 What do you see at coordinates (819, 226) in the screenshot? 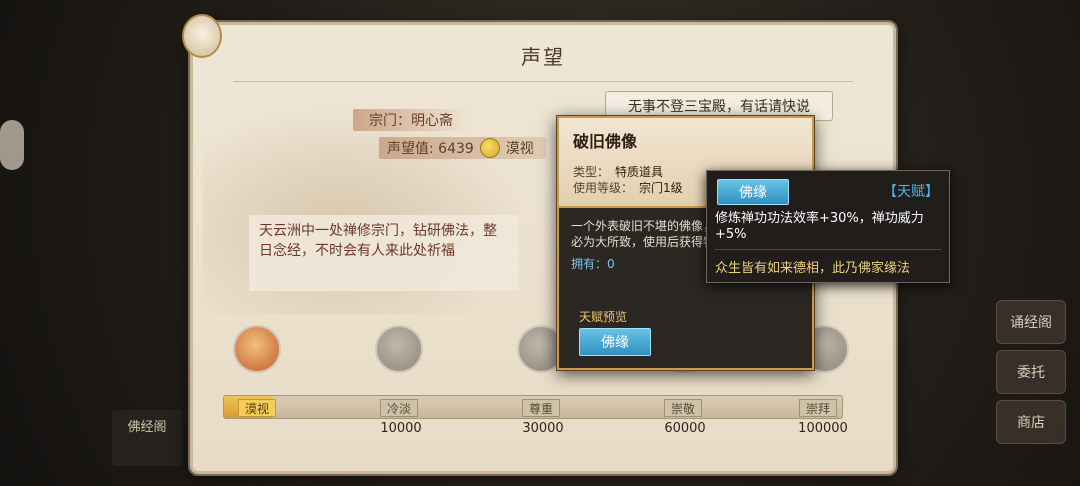
I see `tooltip-effect: 修炼禅功功法效率+30%，禅功威力+5%` at bounding box center [819, 226].